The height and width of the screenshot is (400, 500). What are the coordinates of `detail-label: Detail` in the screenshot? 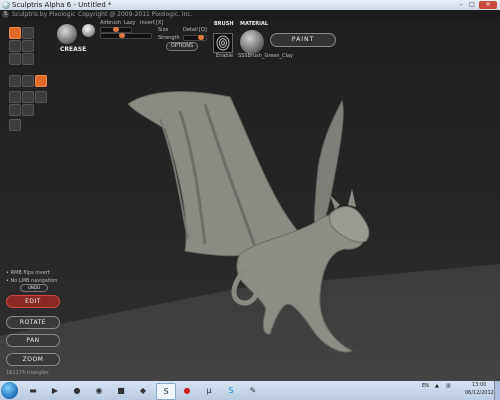 It's located at (190, 30).